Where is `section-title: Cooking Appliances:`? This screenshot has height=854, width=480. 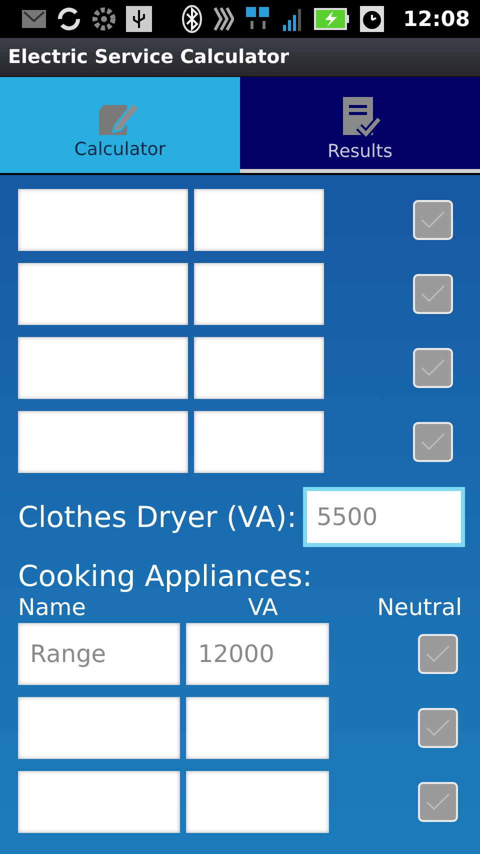
section-title: Cooking Appliances: is located at coordinates (166, 576).